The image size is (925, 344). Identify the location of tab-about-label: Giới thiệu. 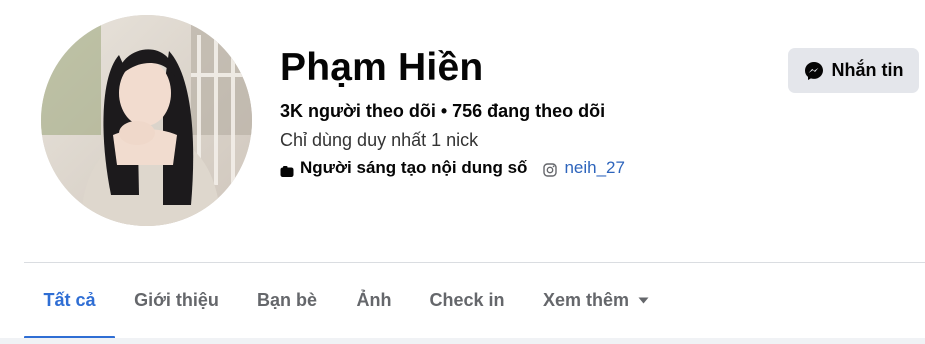
(176, 300).